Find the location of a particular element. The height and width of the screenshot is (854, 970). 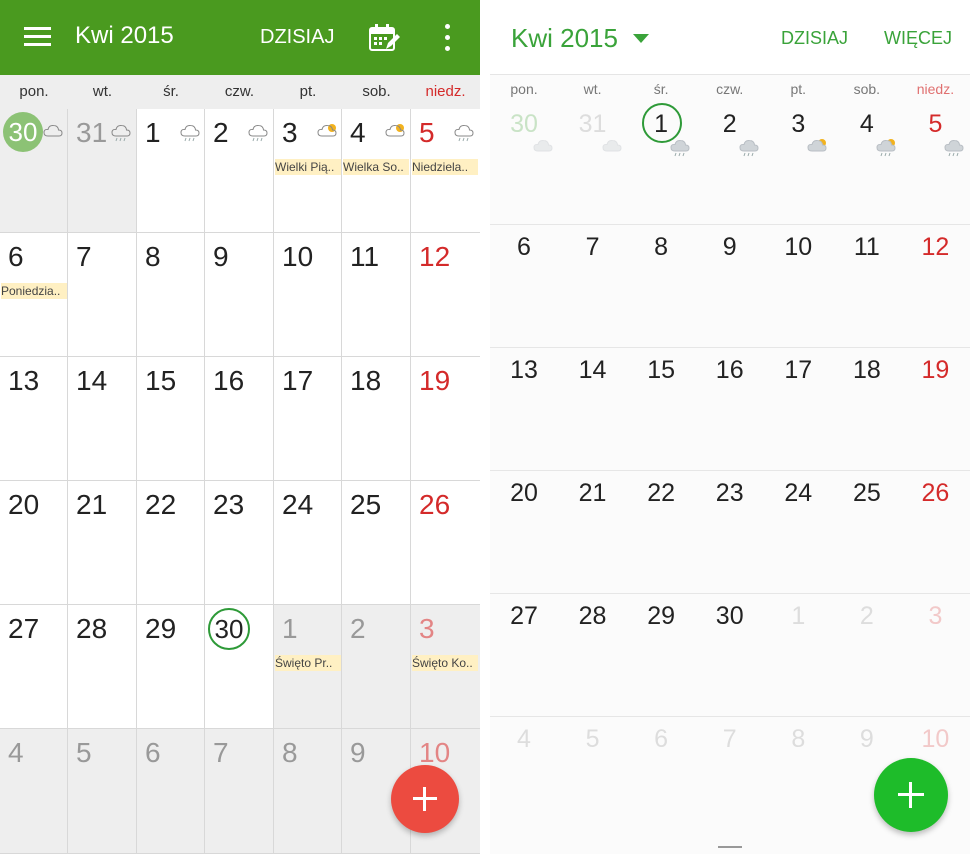

day-number: 24 is located at coordinates (798, 493).